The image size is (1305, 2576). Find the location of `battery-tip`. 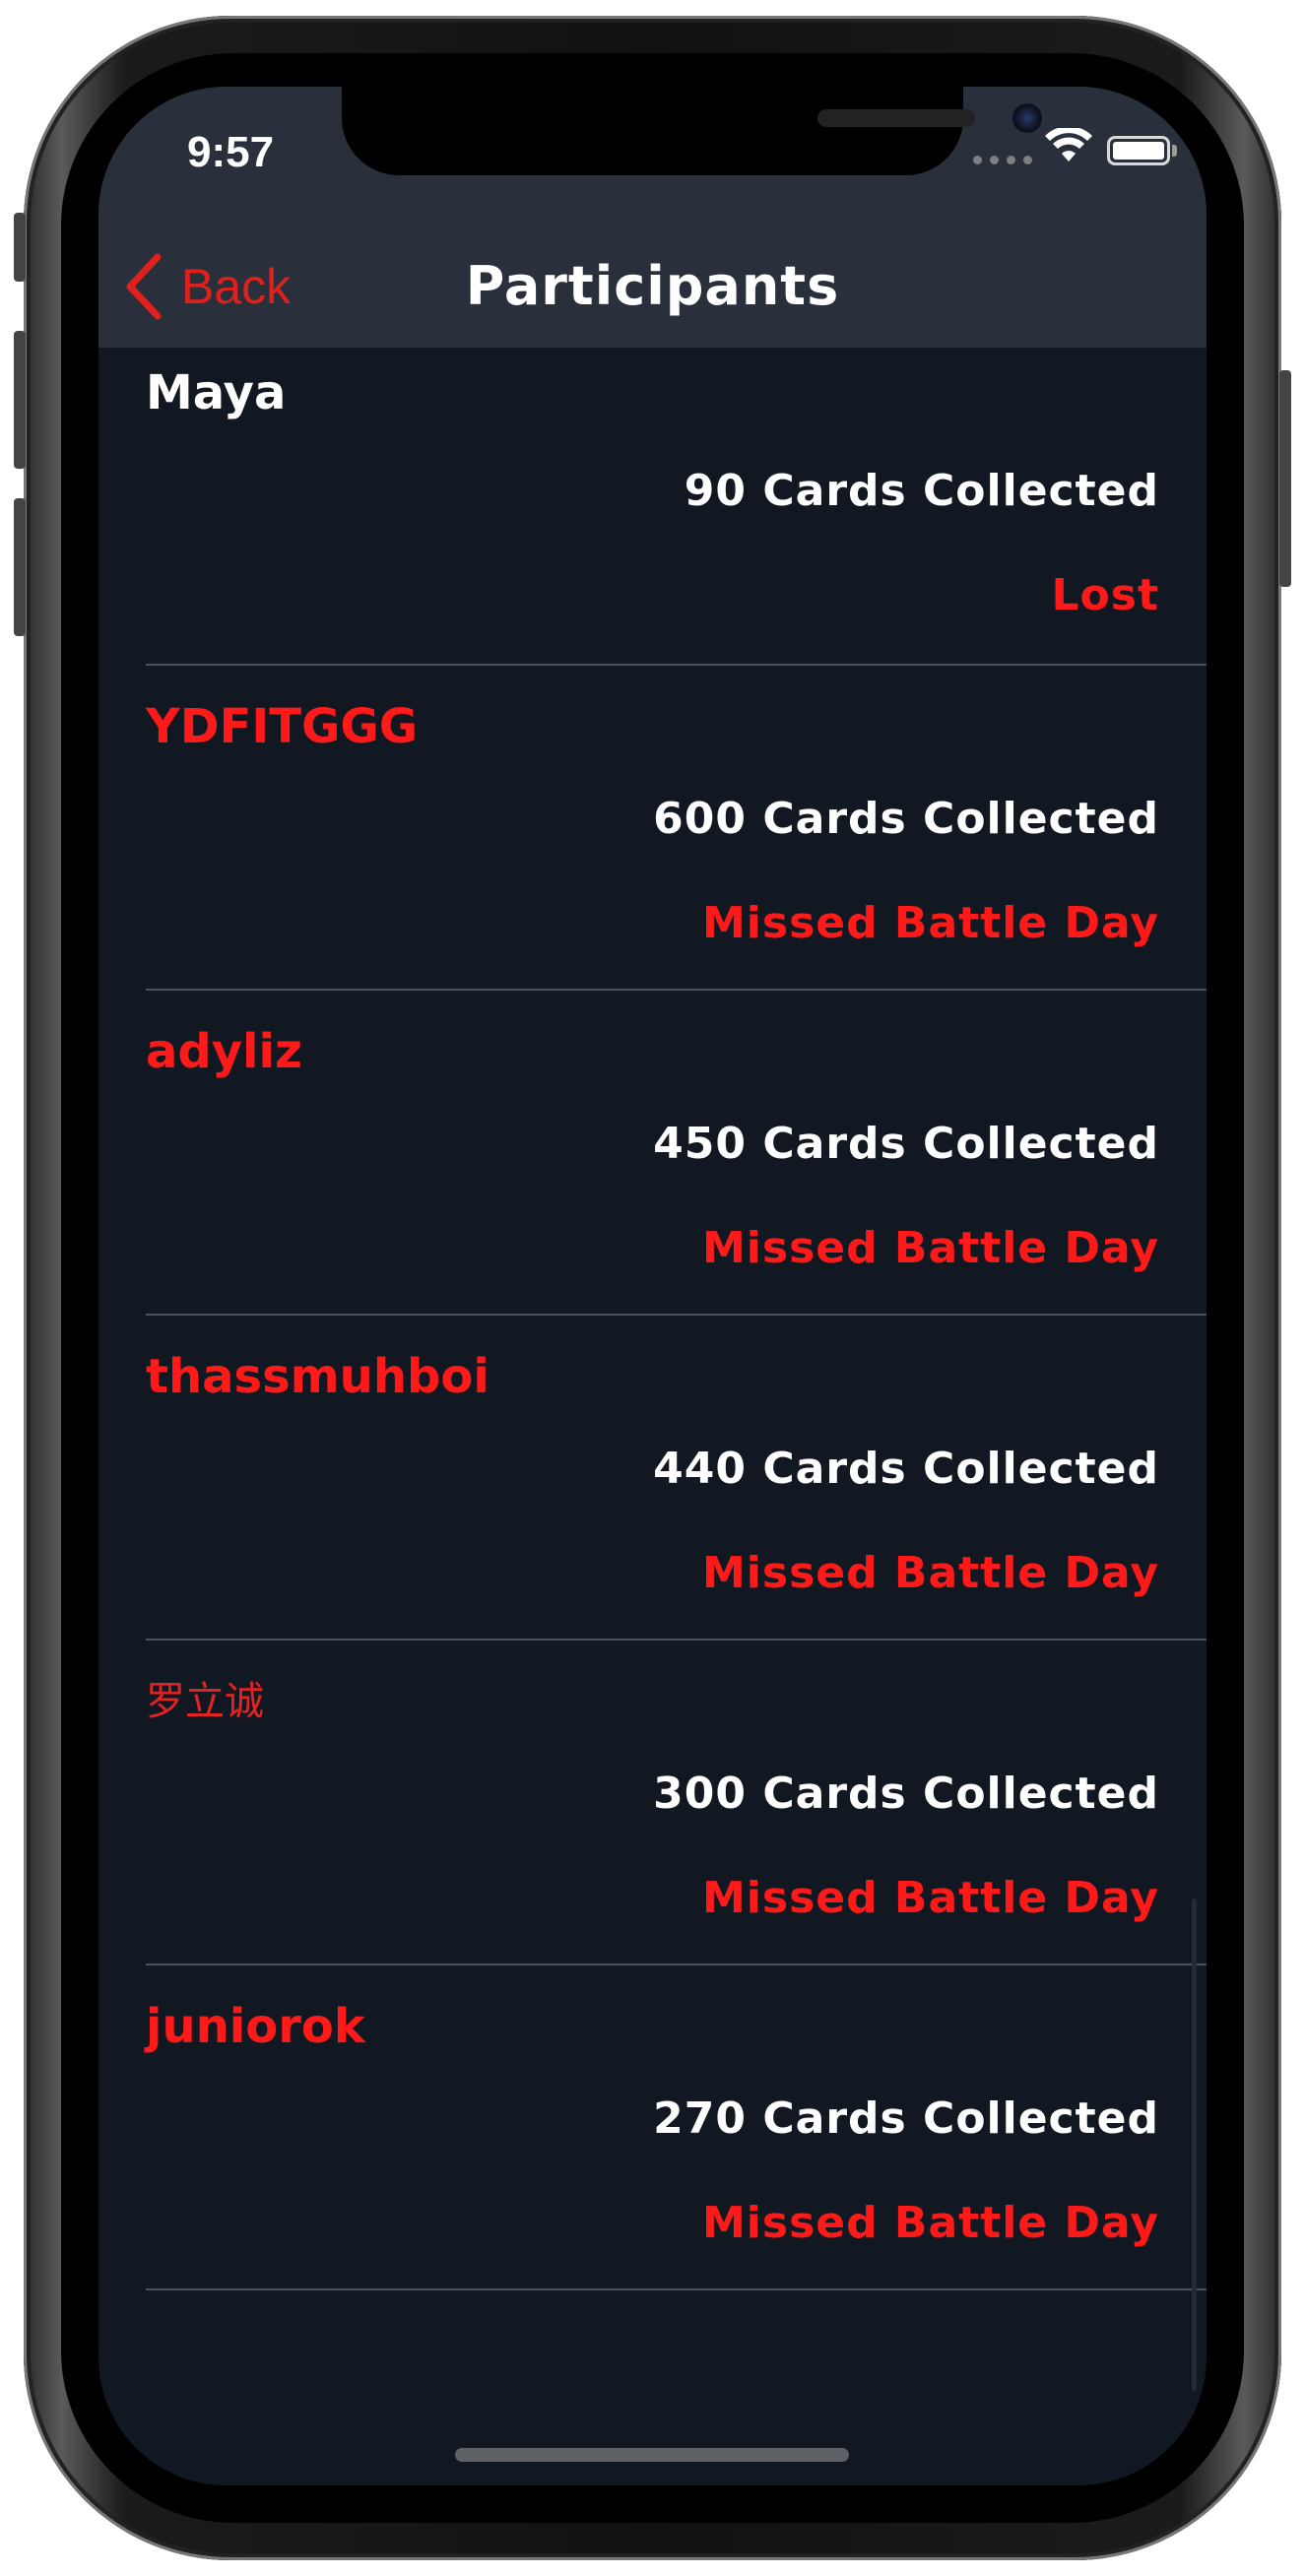

battery-tip is located at coordinates (1174, 151).